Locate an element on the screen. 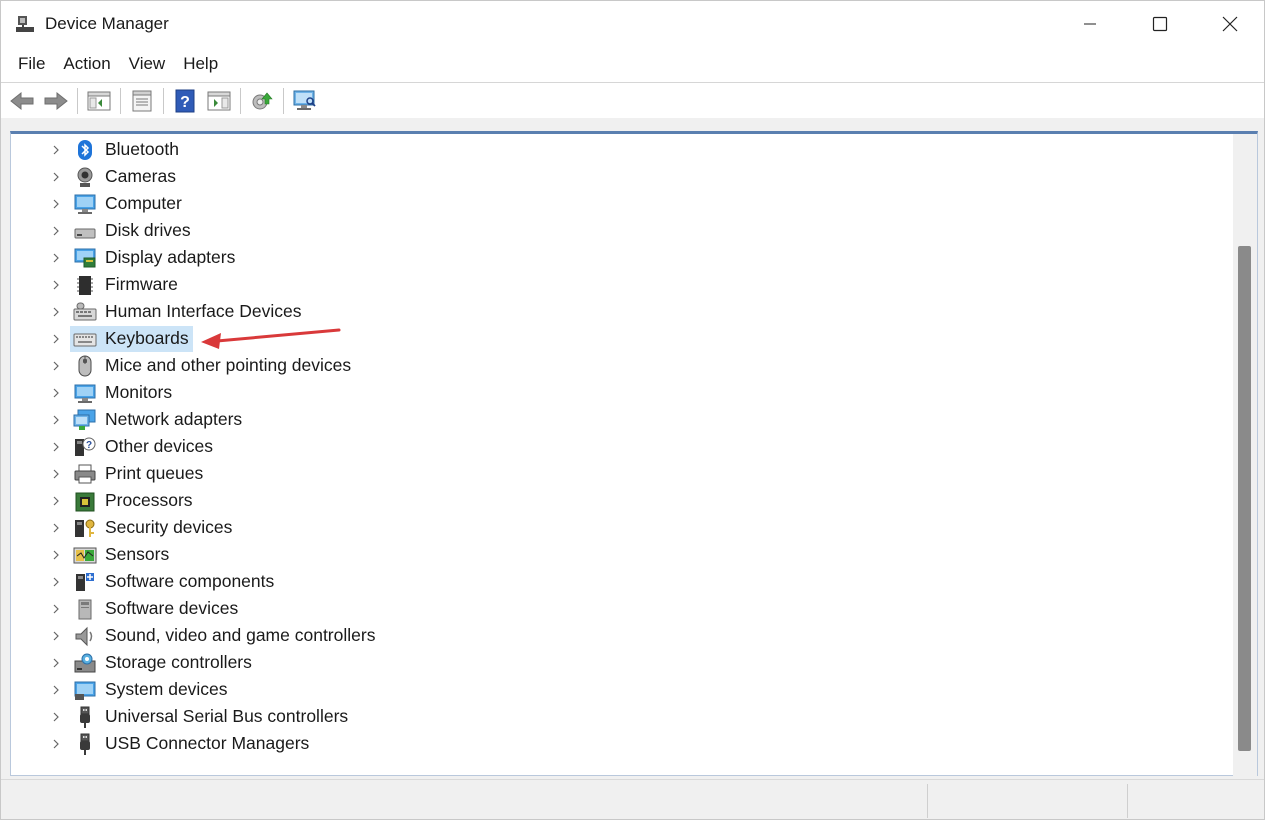  tree-item-label: Mice and other pointing devices is located at coordinates (228, 365).